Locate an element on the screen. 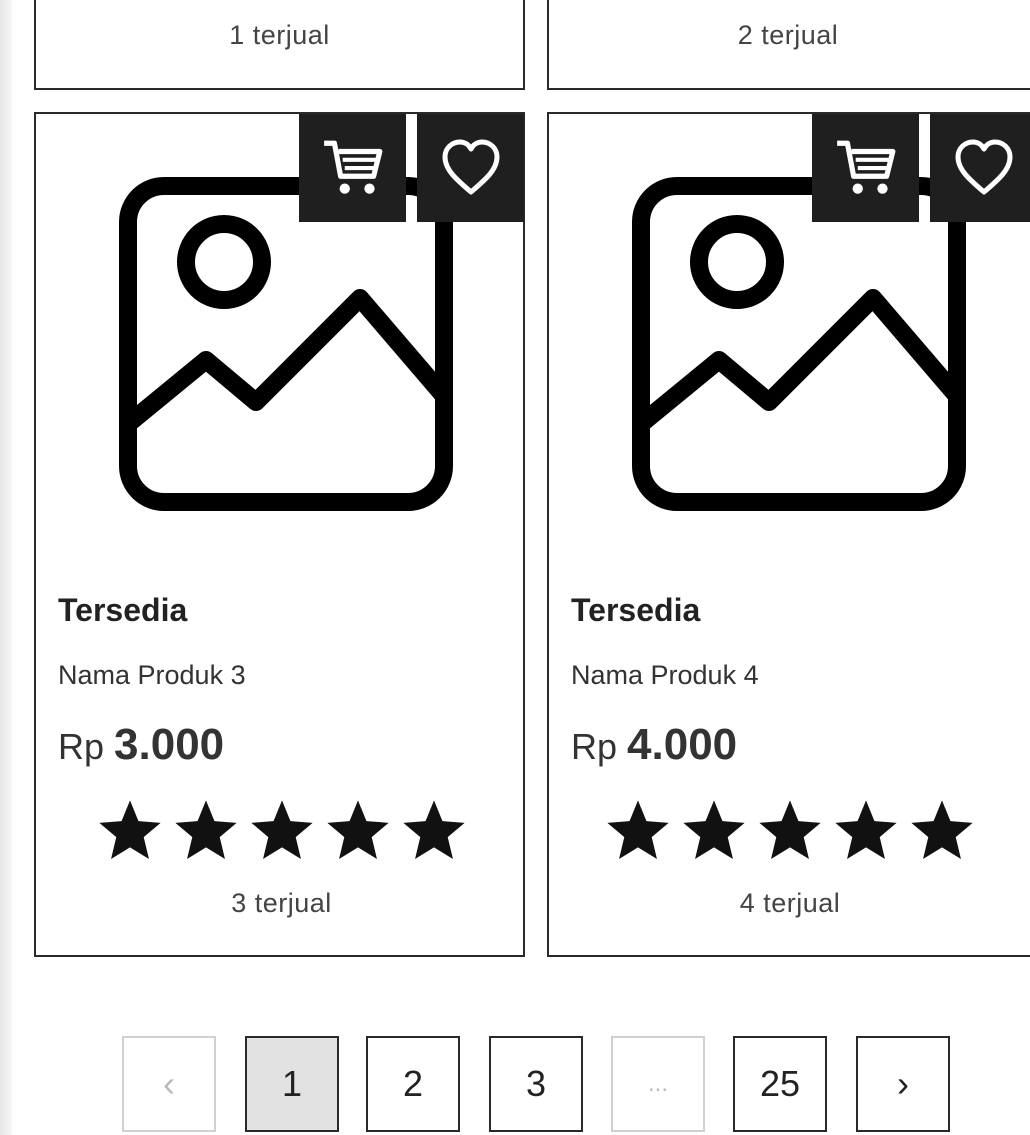  product-card-1: 1 terjual is located at coordinates (279, 45).